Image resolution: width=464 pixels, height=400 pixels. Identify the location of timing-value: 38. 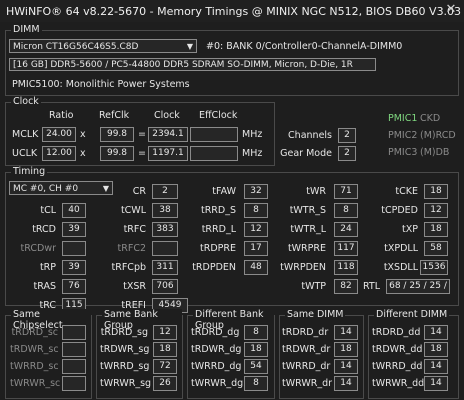
(165, 210).